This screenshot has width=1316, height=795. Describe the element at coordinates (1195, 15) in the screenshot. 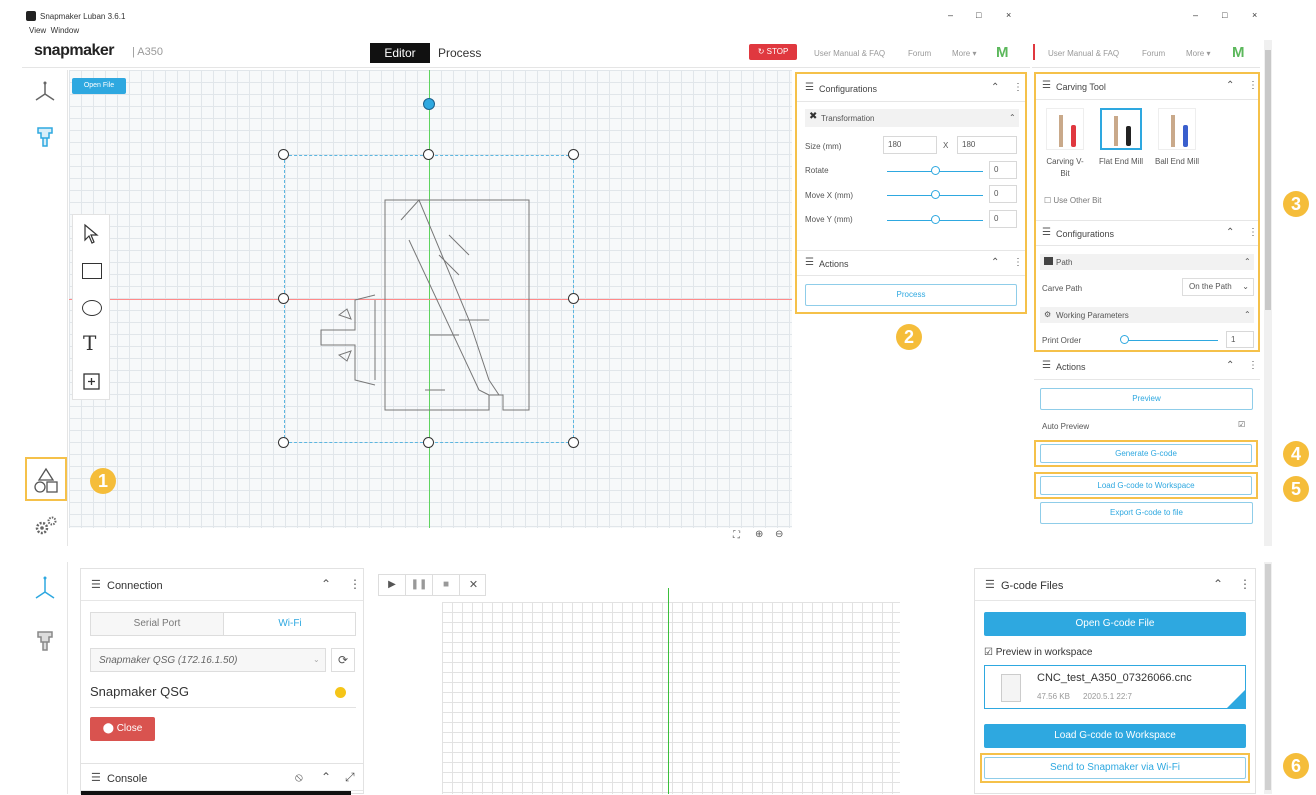

I see `minimize-button-2: –` at that location.